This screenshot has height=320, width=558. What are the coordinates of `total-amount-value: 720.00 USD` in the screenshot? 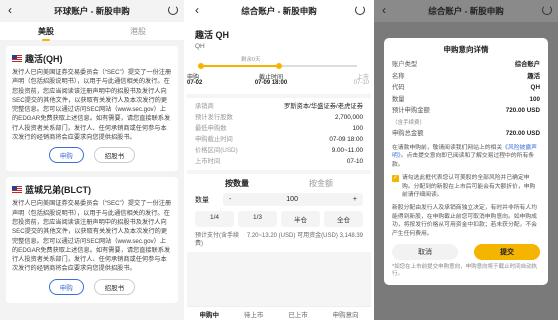 It's located at (522, 133).